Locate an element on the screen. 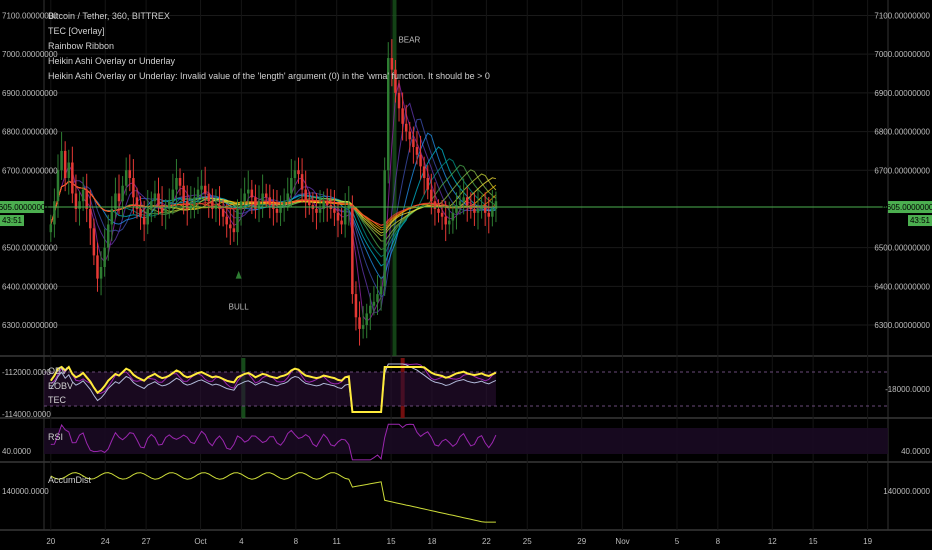  indicator-rainbow-label: Rainbow Ribbon is located at coordinates (269, 46).